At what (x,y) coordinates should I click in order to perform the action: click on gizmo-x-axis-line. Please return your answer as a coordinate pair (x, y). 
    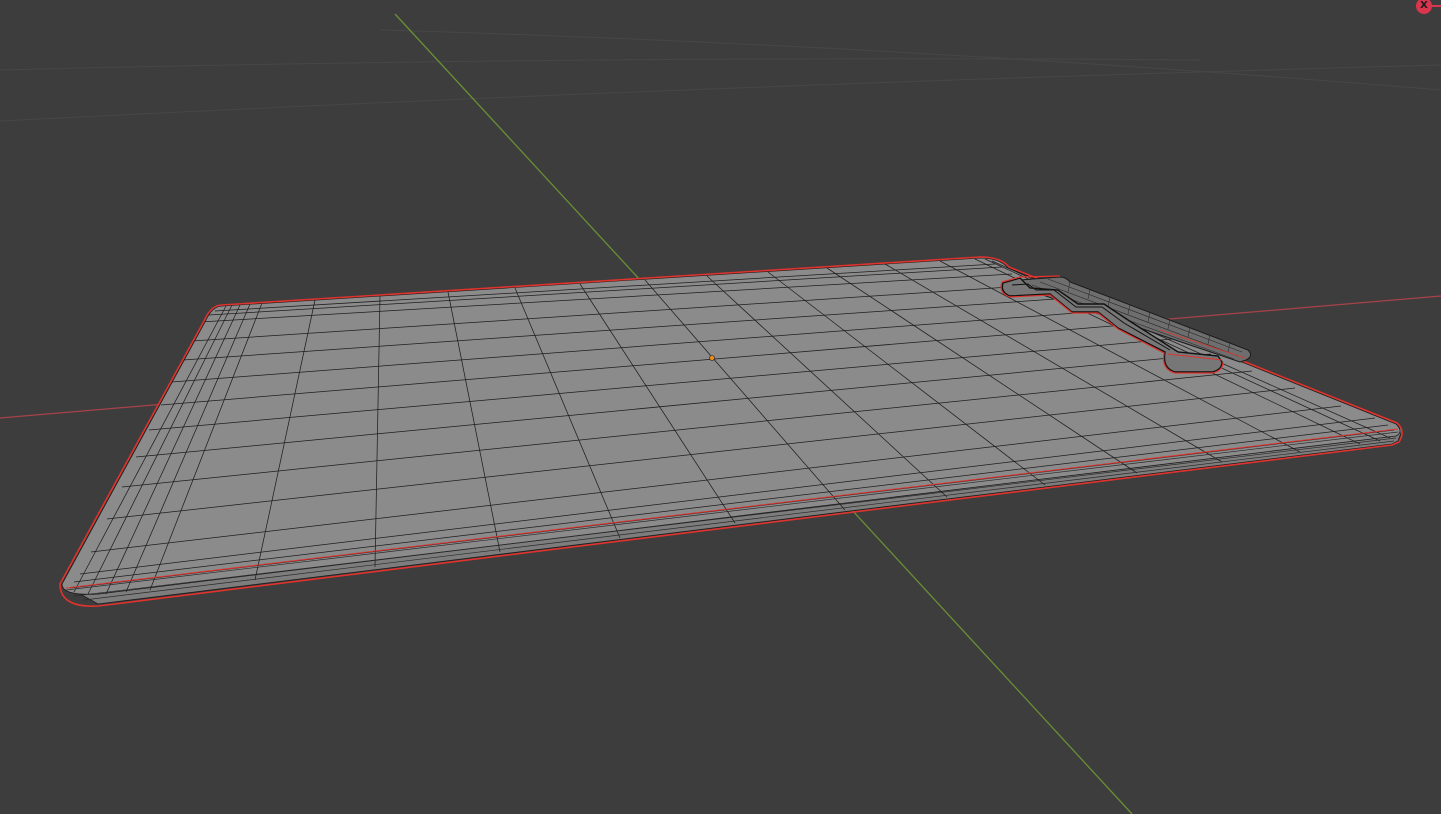
    Looking at the image, I should click on (1436, 6).